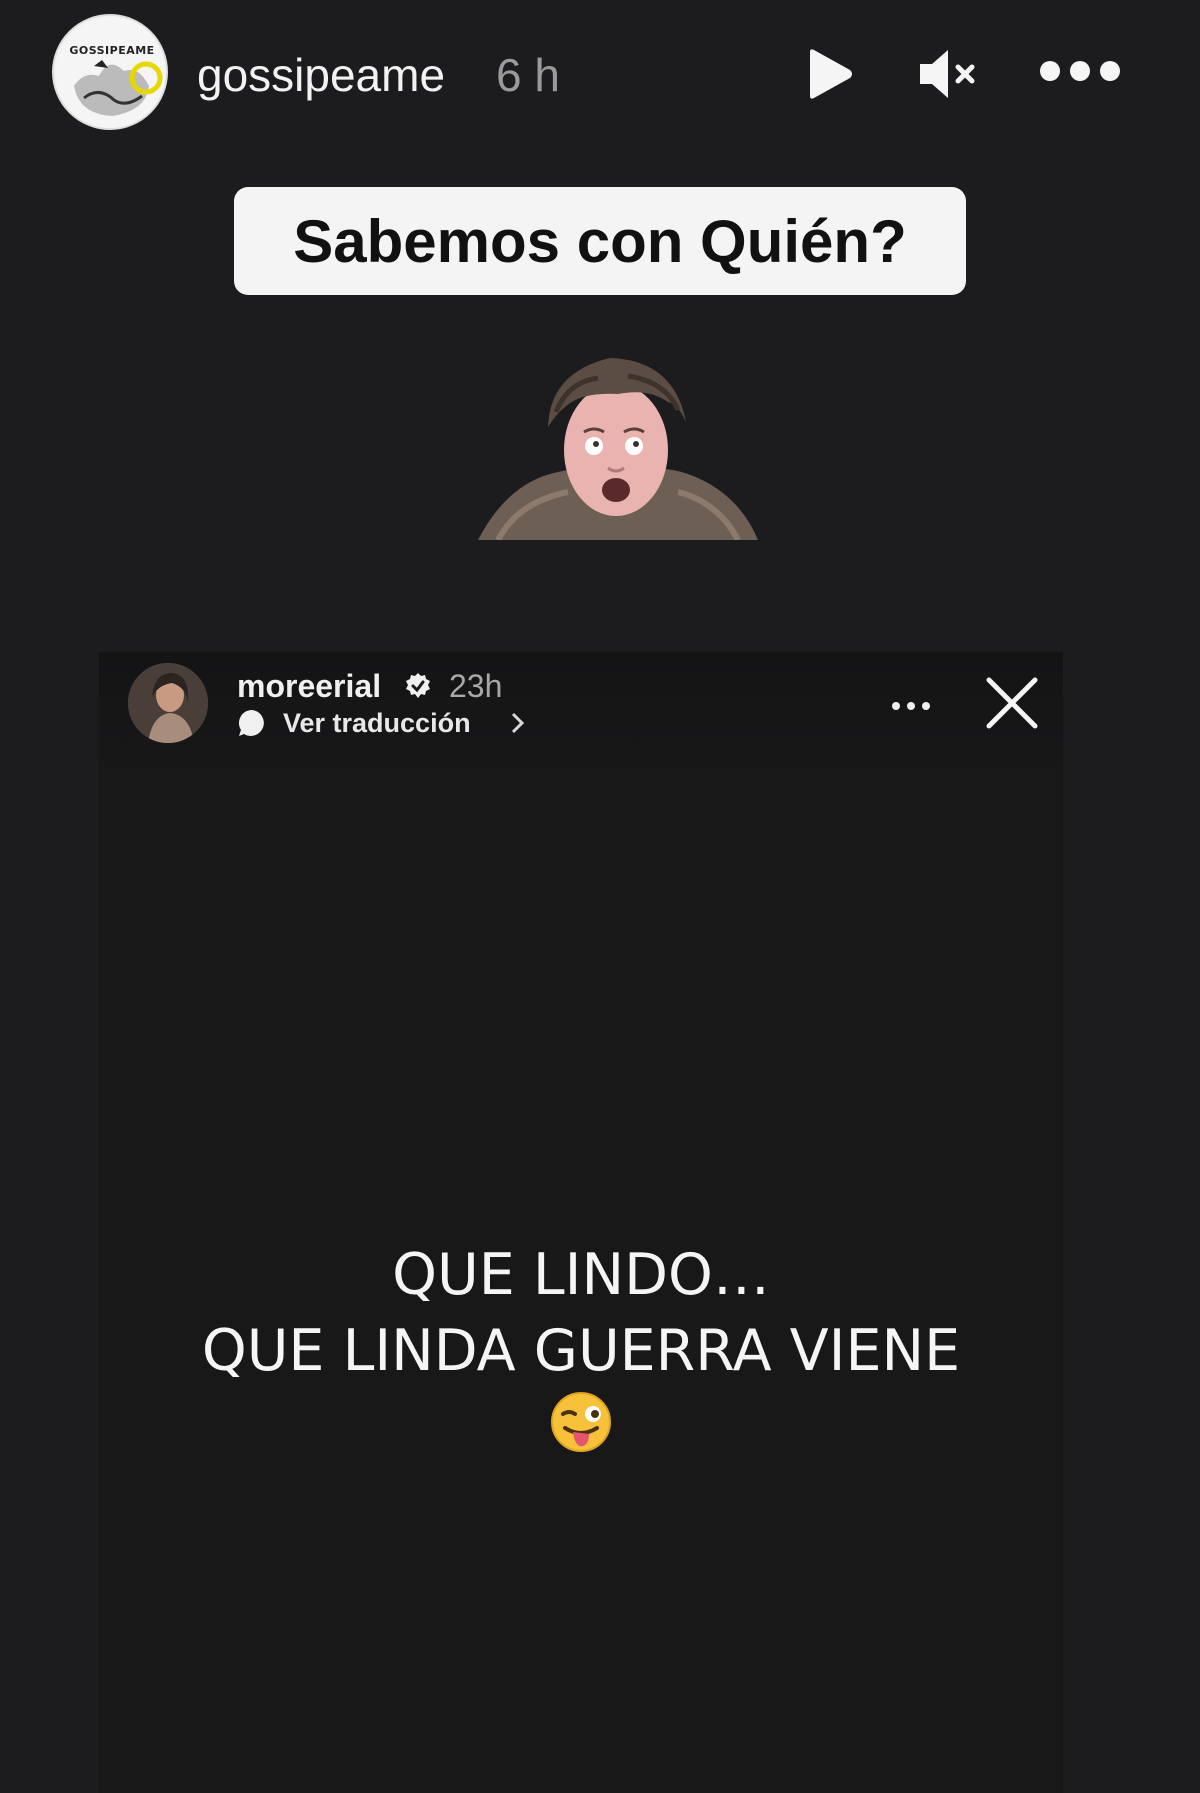 Image resolution: width=1200 pixels, height=1793 pixels. What do you see at coordinates (528, 75) in the screenshot?
I see `story-timestamp: 6 h` at bounding box center [528, 75].